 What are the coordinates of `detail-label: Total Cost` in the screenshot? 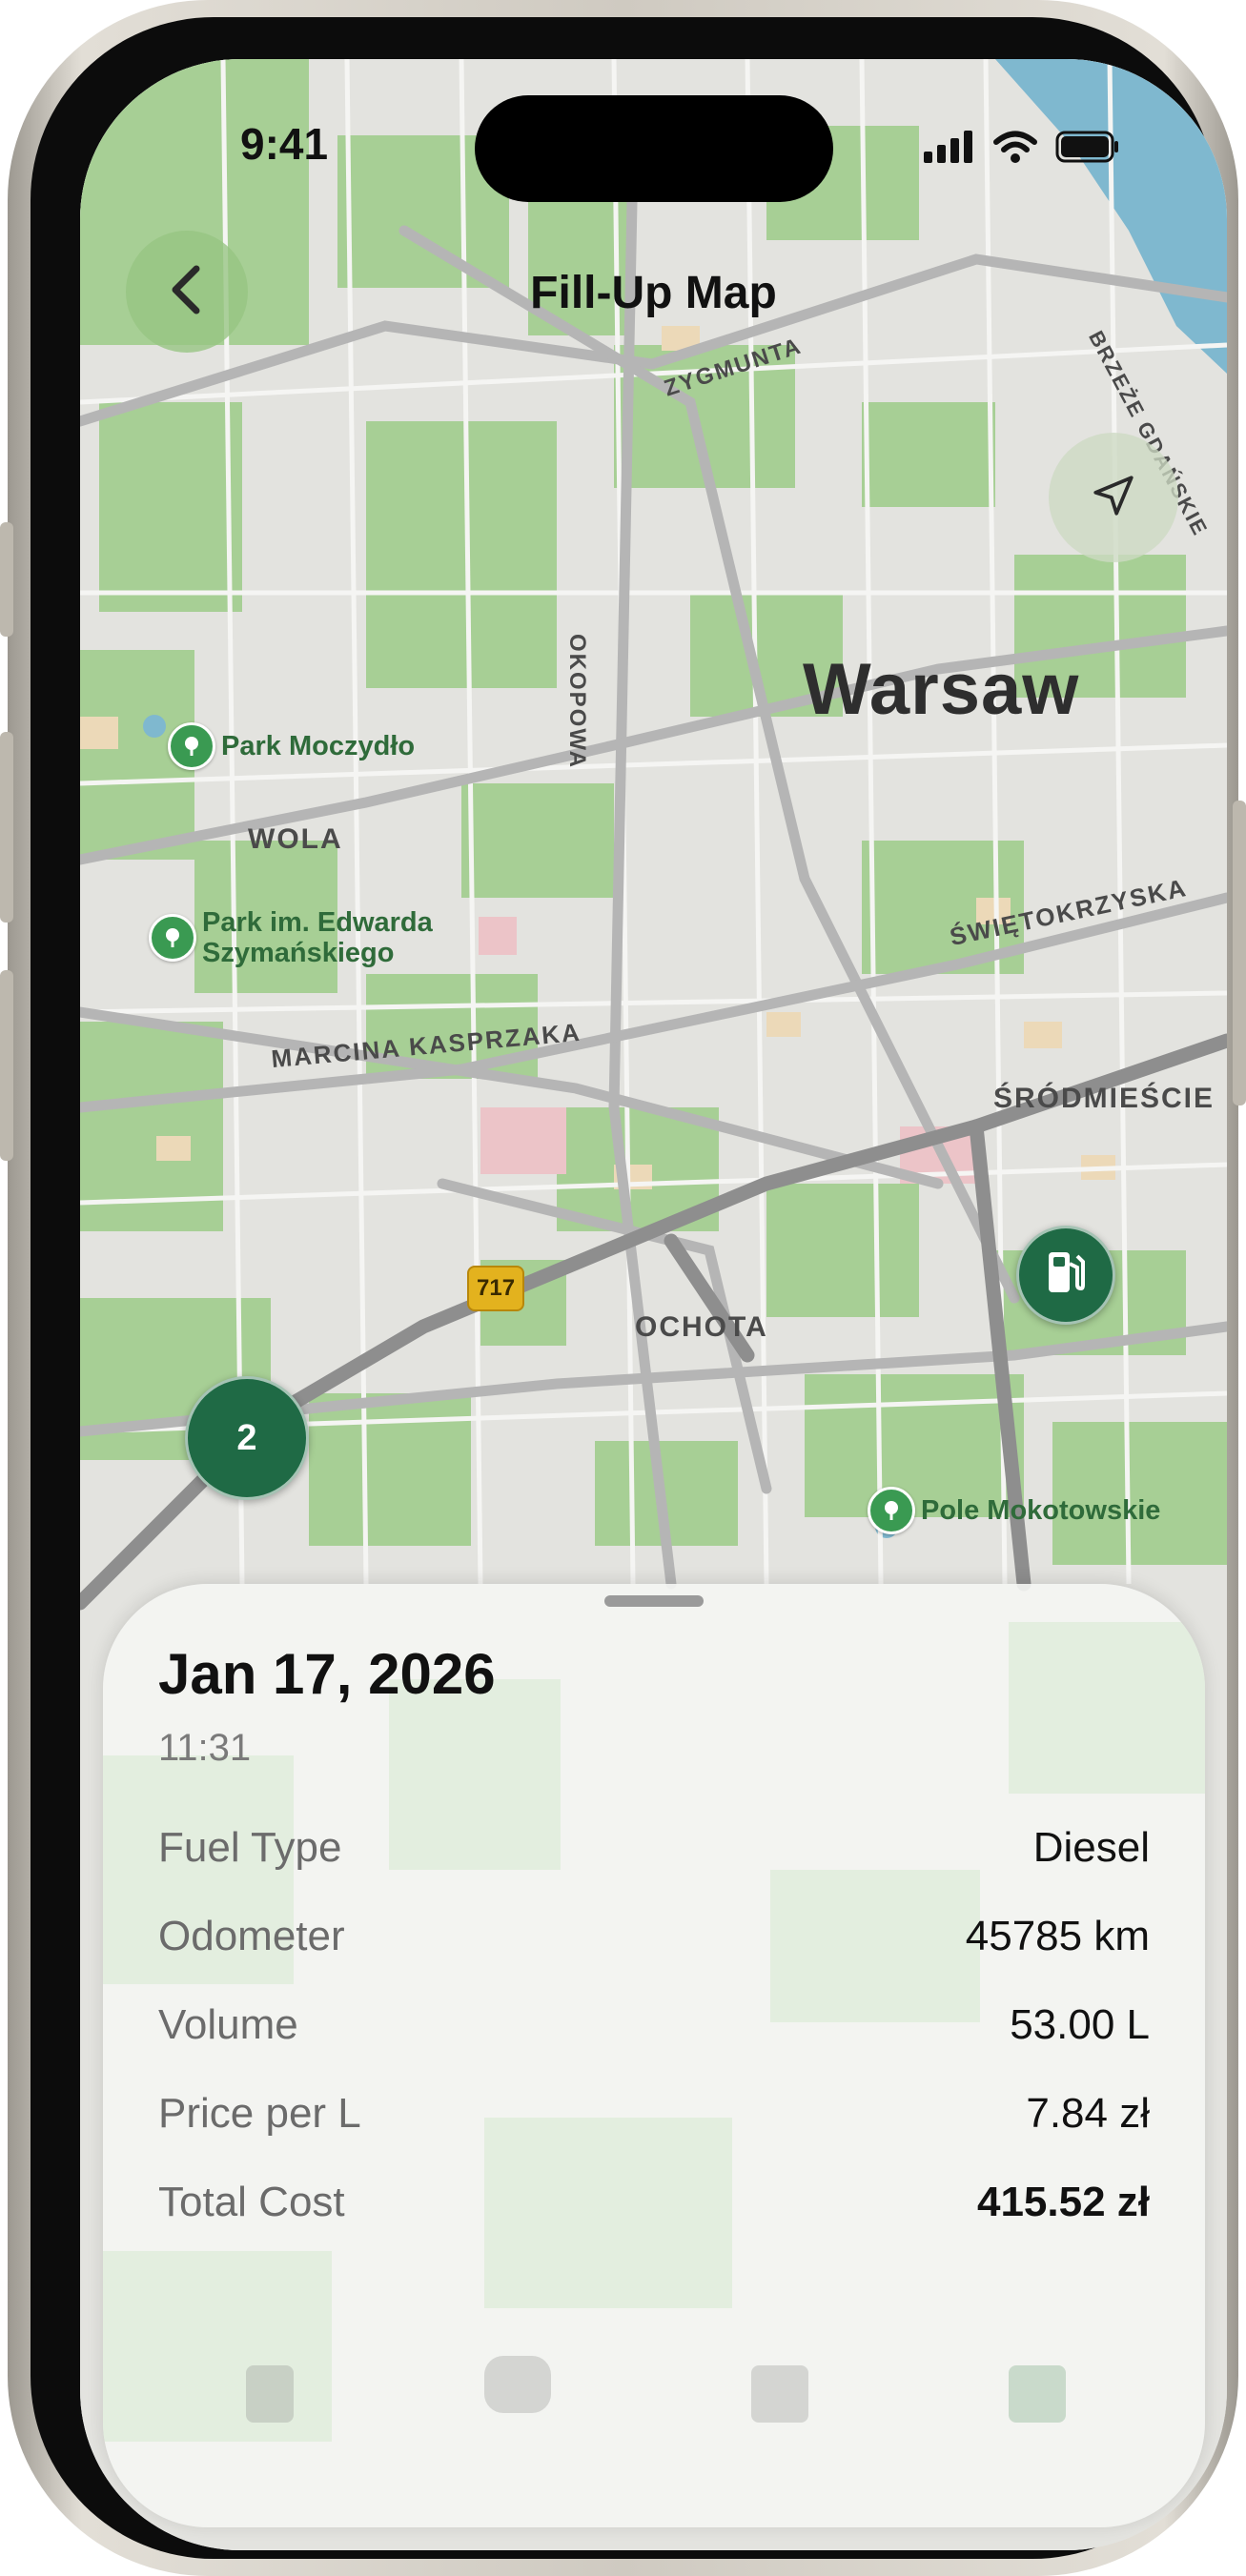 It's located at (251, 2201).